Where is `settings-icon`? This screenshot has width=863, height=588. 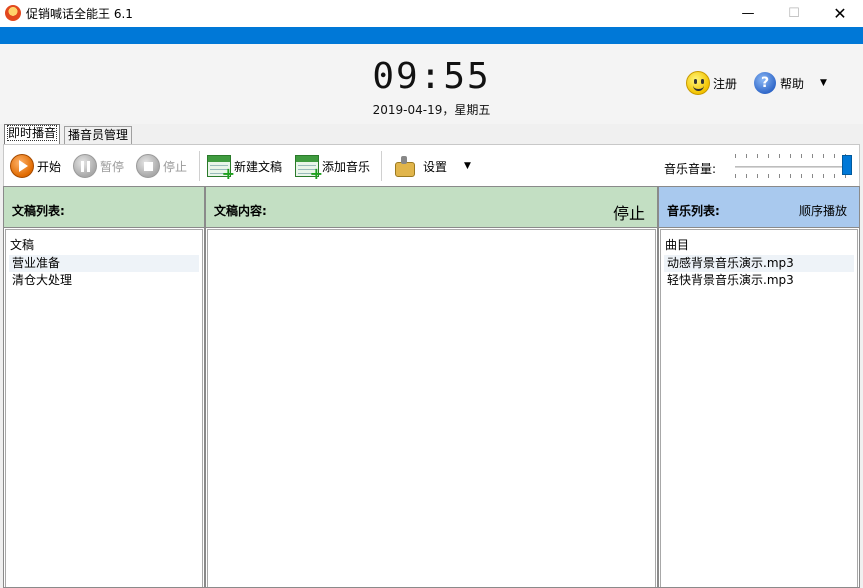
settings-icon is located at coordinates (404, 166).